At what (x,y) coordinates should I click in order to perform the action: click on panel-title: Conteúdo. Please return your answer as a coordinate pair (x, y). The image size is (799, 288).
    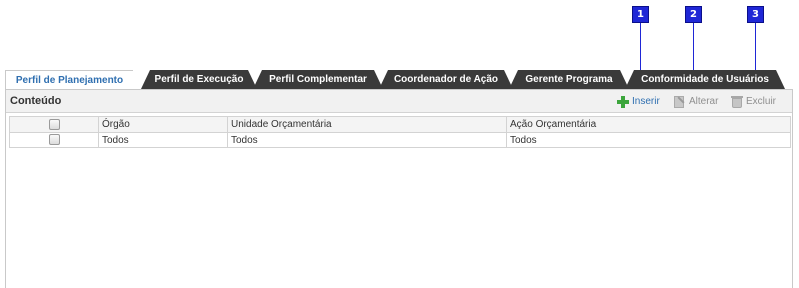
    Looking at the image, I should click on (36, 101).